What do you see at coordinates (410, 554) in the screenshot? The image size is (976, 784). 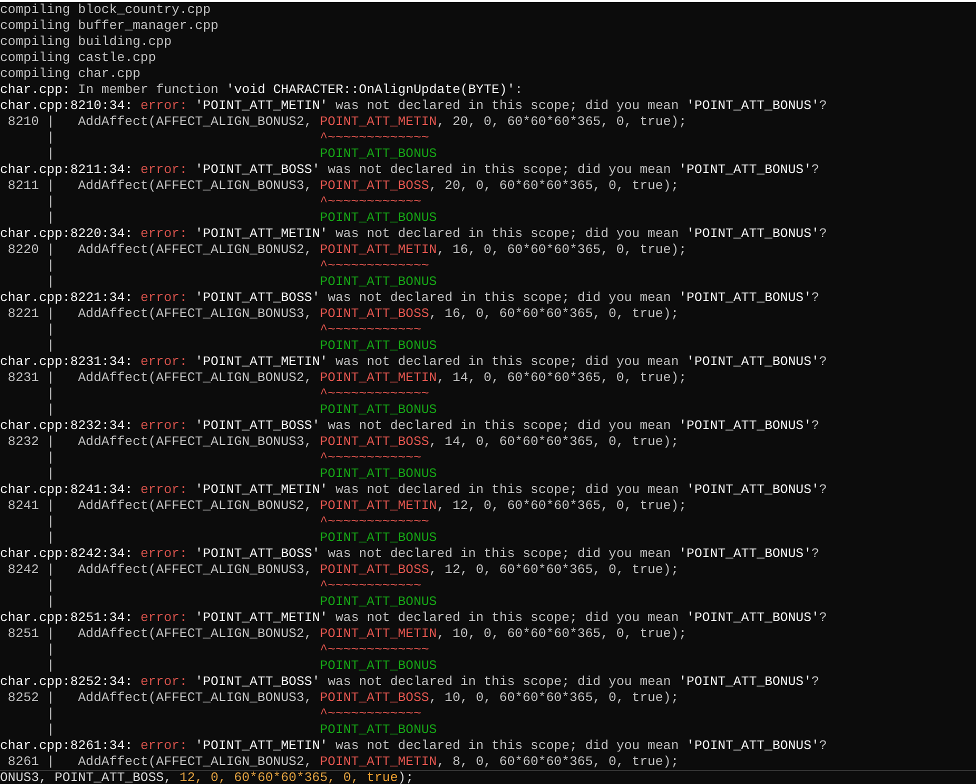 I see `error-message: char.cpp:8242:34: error: 'POINT_ATT_BOSS' was not declared in this scope; did you mean 'POINT_ATT_BONUS'?` at bounding box center [410, 554].